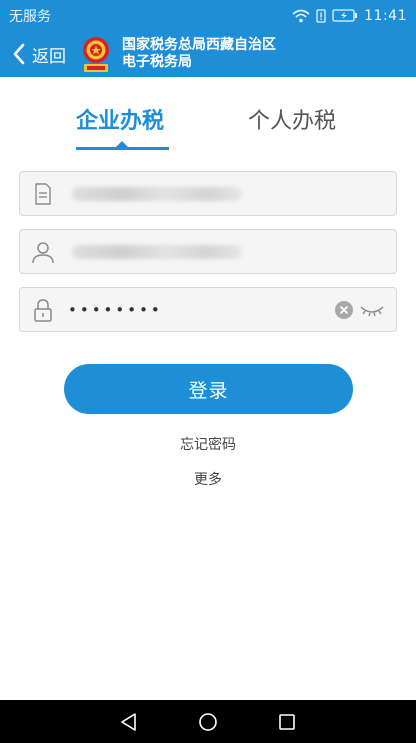  I want to click on status-bar: 无服务 11:41, so click(208, 15).